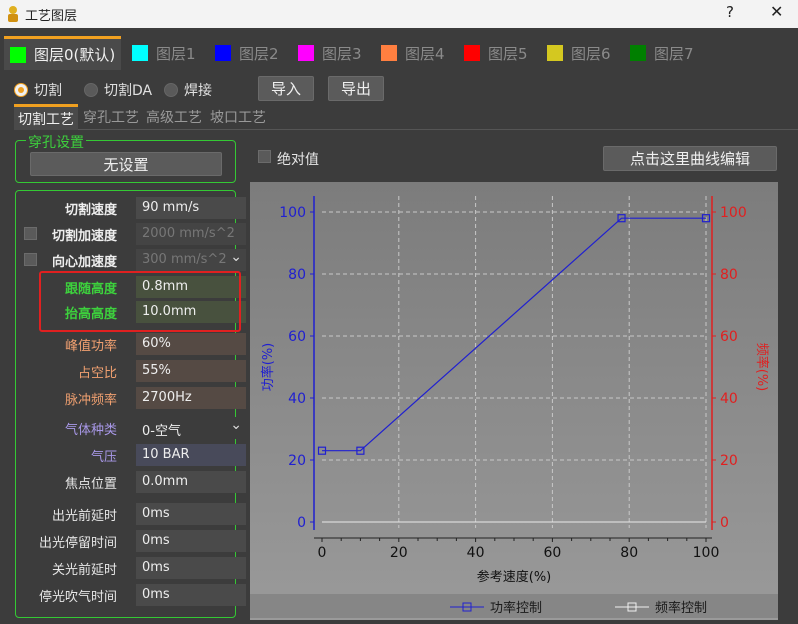 This screenshot has height=624, width=798. I want to click on tab-layer-5: 图层5, so click(496, 53).